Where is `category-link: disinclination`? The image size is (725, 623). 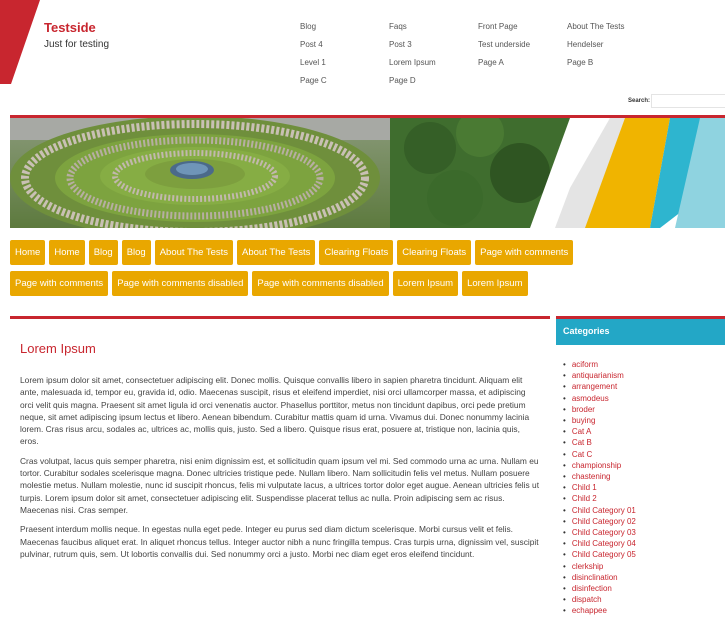 category-link: disinclination is located at coordinates (644, 577).